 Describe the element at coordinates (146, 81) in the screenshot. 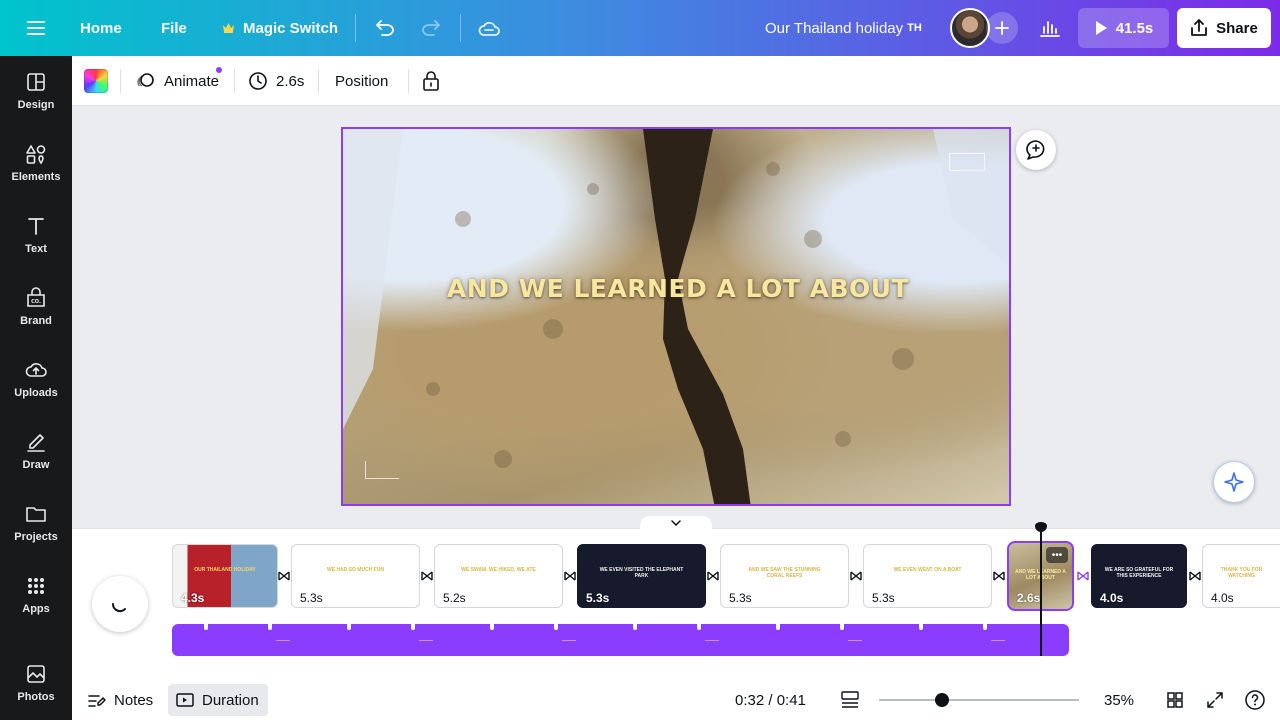

I see `animate-icon` at that location.